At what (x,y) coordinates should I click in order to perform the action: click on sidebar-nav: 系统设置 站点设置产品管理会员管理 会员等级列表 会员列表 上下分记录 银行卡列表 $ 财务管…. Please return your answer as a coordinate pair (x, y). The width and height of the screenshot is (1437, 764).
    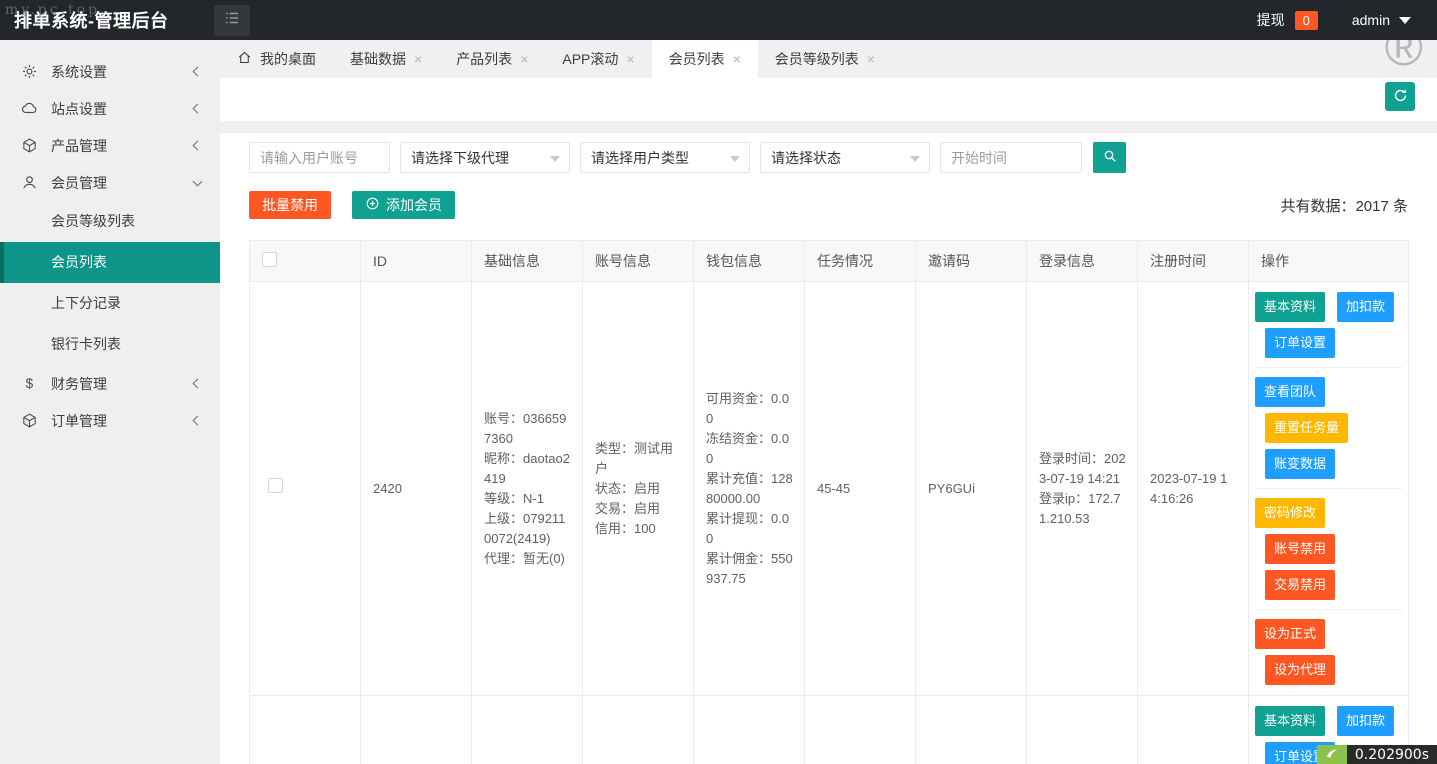
    Looking at the image, I should click on (110, 246).